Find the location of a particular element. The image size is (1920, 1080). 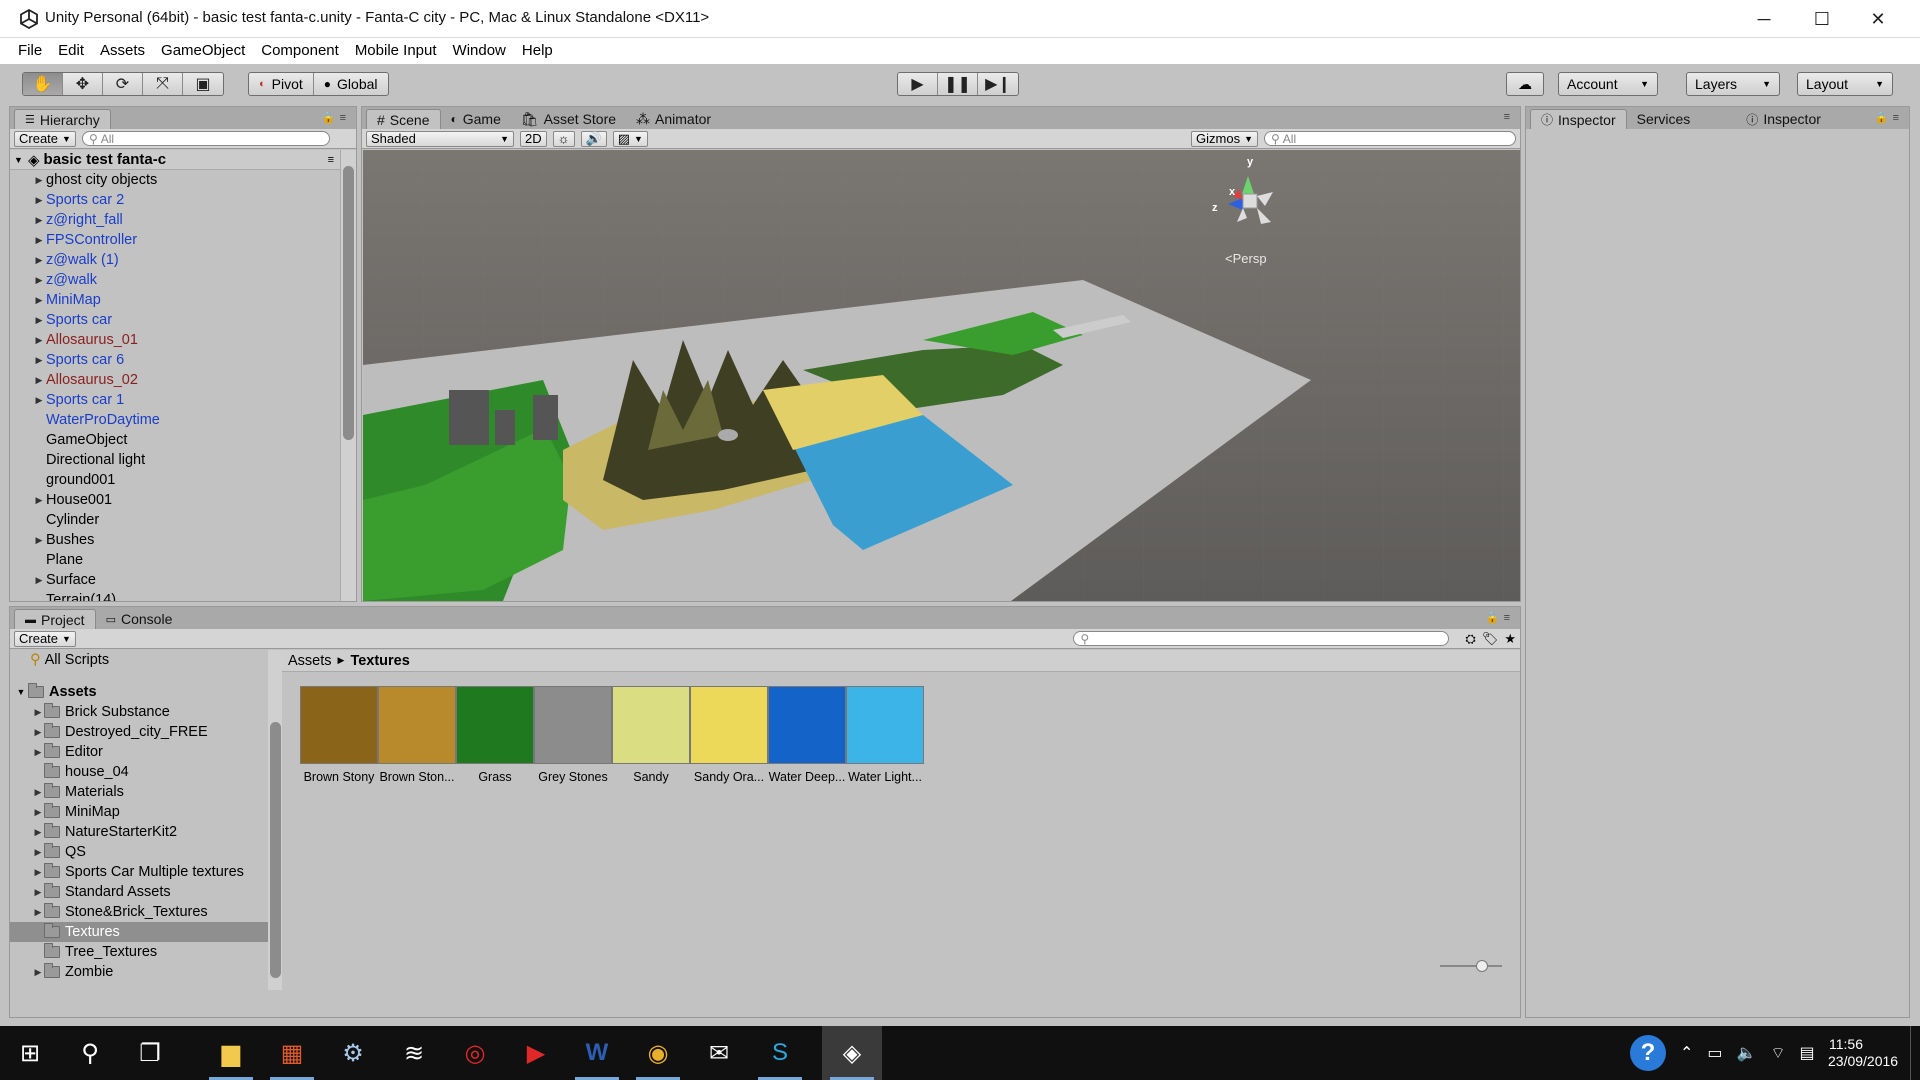

account-dropdown: Account ▼ is located at coordinates (1608, 84).